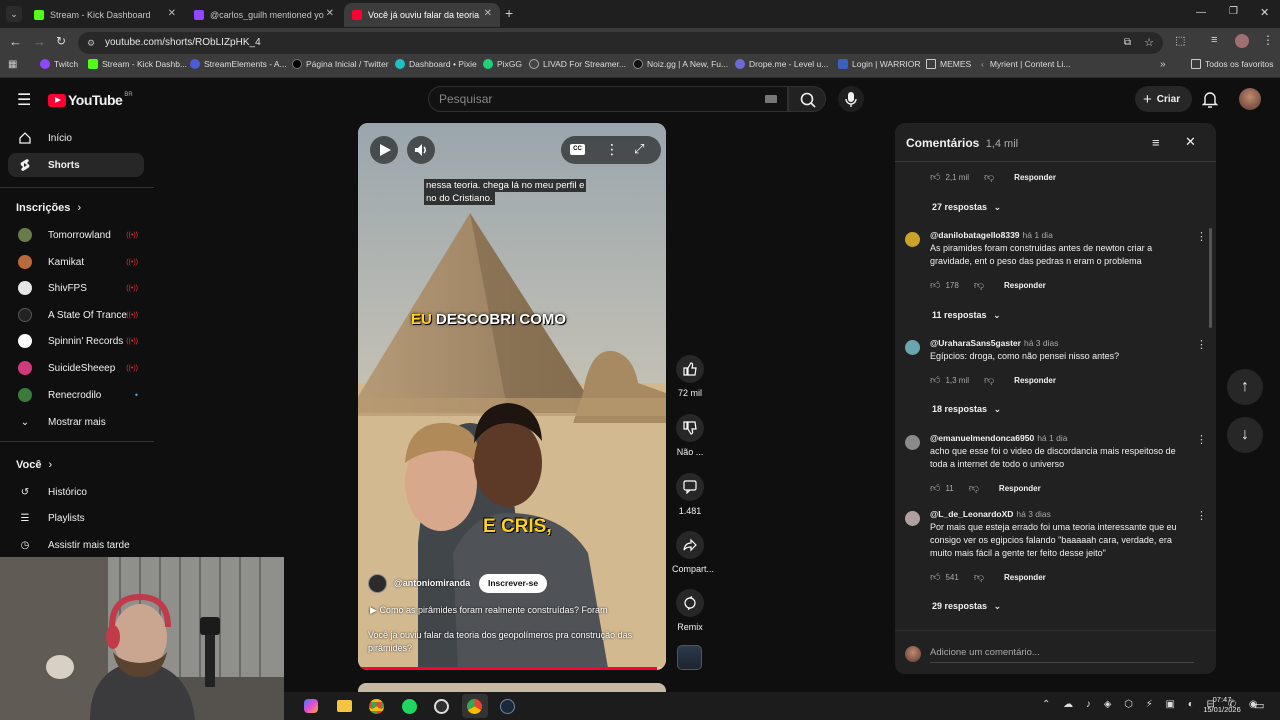 The width and height of the screenshot is (1280, 720). I want to click on comment-author: @danilobatagello8339 há 1 dia, so click(991, 235).